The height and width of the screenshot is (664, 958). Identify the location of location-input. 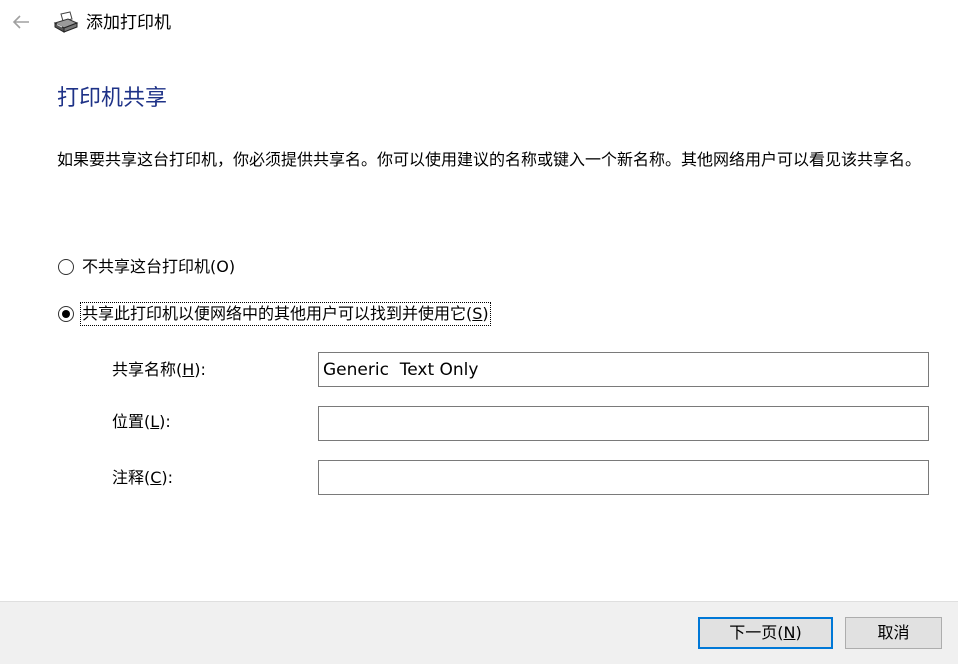
(623, 423).